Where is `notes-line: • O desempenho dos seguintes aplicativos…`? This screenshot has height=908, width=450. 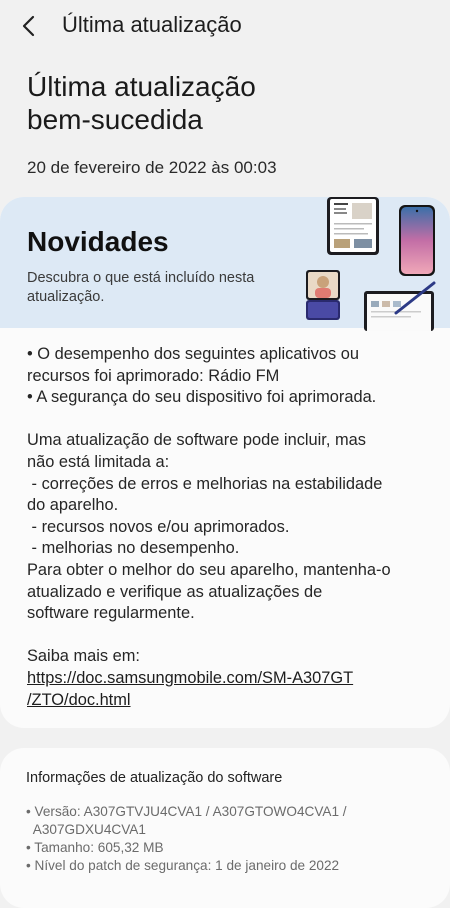
notes-line: • O desempenho dos seguintes aplicativos… is located at coordinates (193, 354).